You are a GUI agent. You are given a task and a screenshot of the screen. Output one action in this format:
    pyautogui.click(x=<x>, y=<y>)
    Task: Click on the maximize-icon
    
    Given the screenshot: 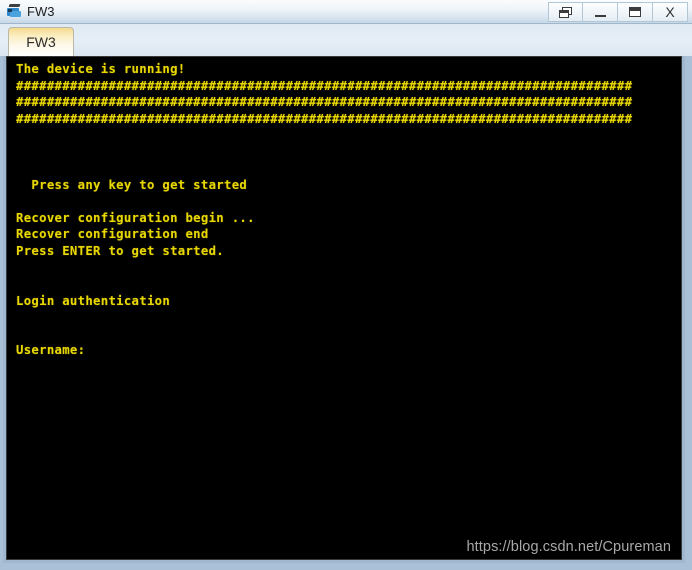 What is the action you would take?
    pyautogui.click(x=635, y=12)
    